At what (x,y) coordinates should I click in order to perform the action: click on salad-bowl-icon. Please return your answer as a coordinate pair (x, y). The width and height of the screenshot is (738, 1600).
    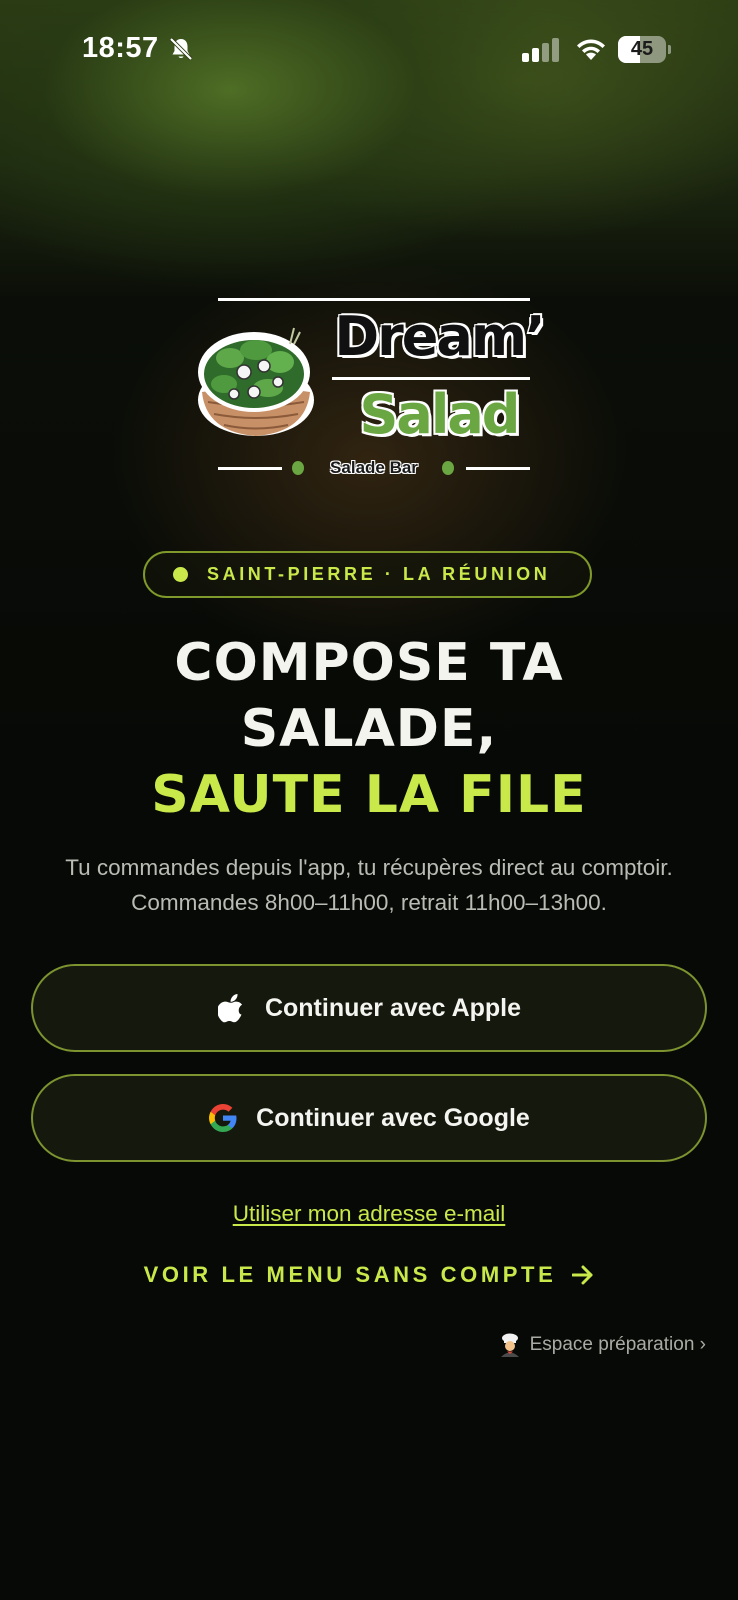
    Looking at the image, I should click on (256, 381).